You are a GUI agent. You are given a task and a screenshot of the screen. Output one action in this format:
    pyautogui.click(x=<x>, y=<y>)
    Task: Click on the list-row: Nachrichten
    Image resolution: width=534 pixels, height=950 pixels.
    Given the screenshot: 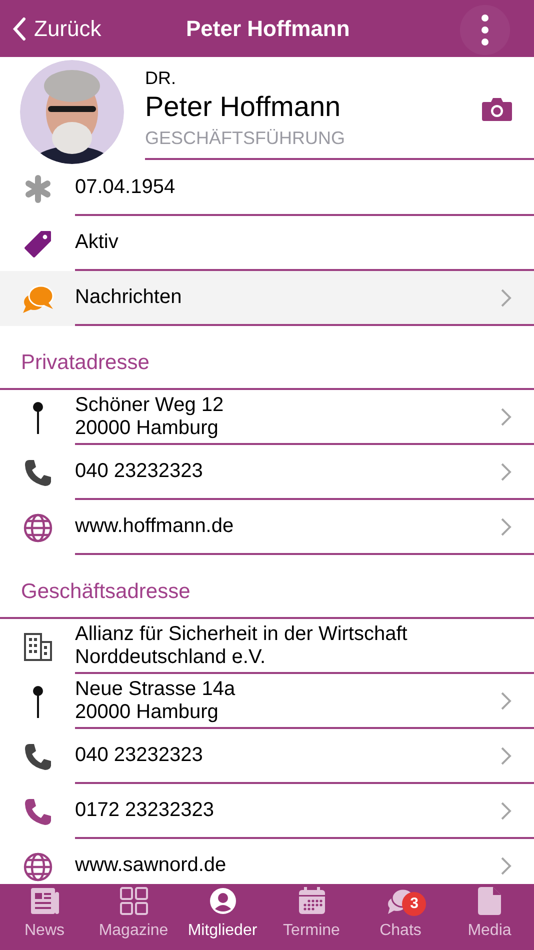 What is the action you would take?
    pyautogui.click(x=267, y=298)
    